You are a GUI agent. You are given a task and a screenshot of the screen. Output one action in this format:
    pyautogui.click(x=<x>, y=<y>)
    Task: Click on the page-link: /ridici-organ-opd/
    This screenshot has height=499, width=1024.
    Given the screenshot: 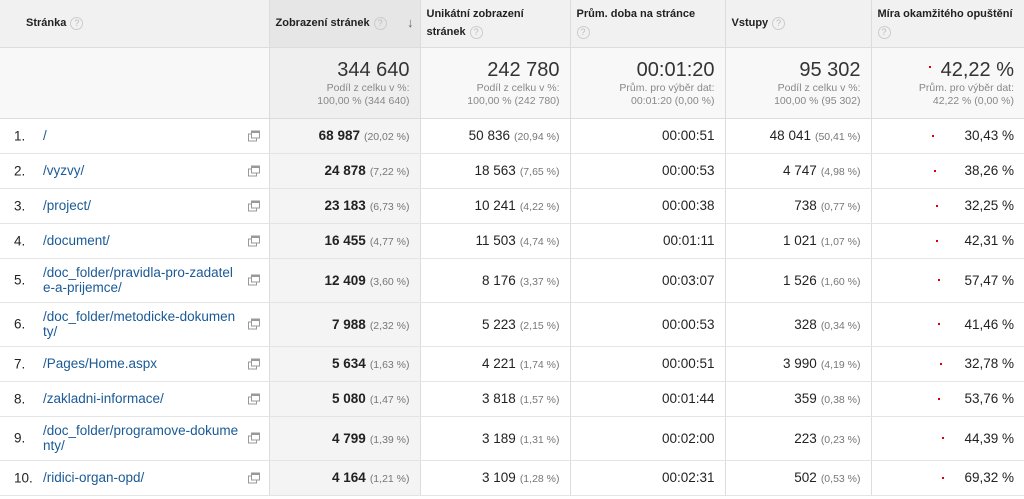 What is the action you would take?
    pyautogui.click(x=141, y=477)
    